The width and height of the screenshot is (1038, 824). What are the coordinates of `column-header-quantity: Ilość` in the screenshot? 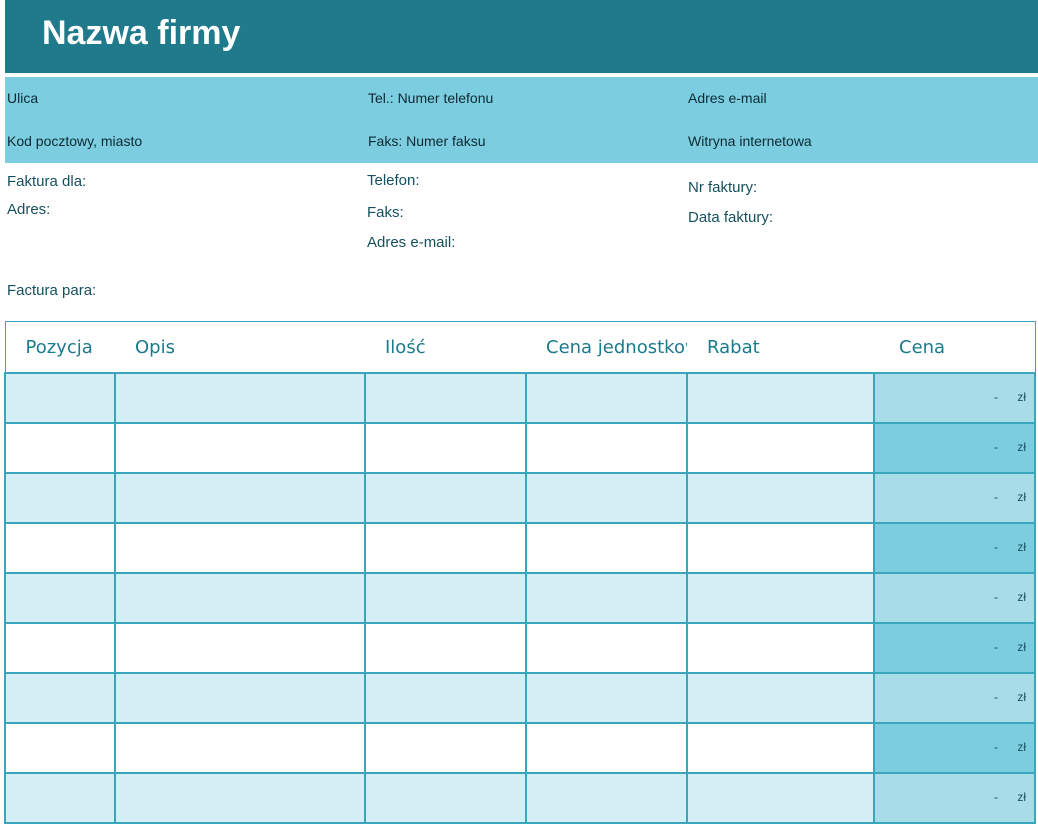 It's located at (445, 347).